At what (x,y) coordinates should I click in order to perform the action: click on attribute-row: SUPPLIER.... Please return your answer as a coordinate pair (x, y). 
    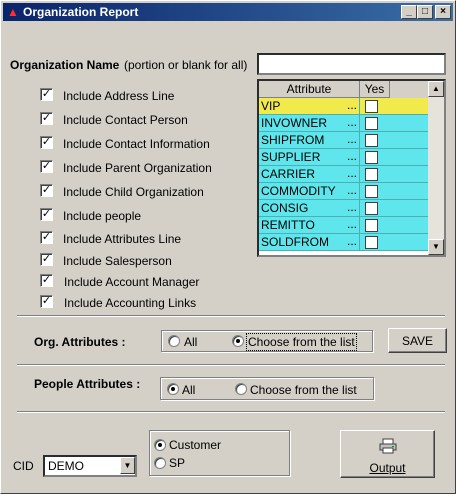
    Looking at the image, I should click on (344, 157).